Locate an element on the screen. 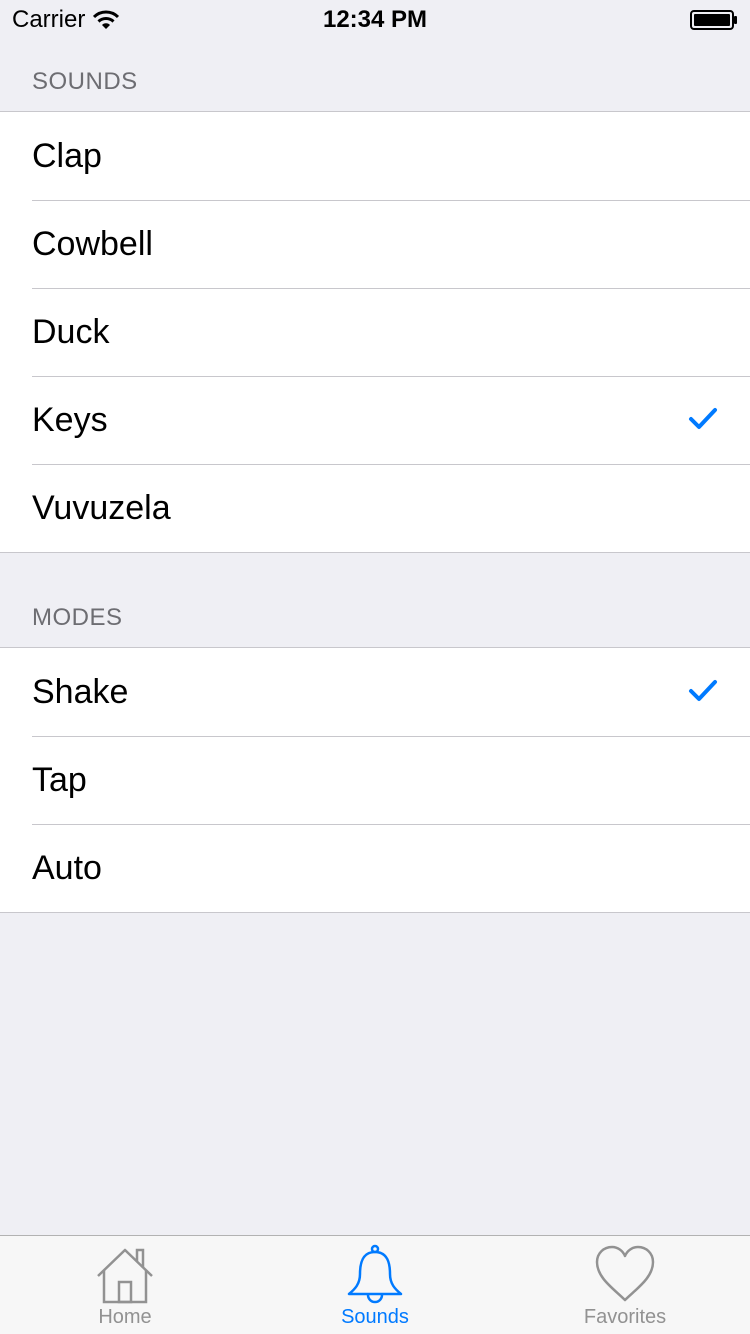  sound-row-vuvuzela: Vuvuzela is located at coordinates (375, 508).